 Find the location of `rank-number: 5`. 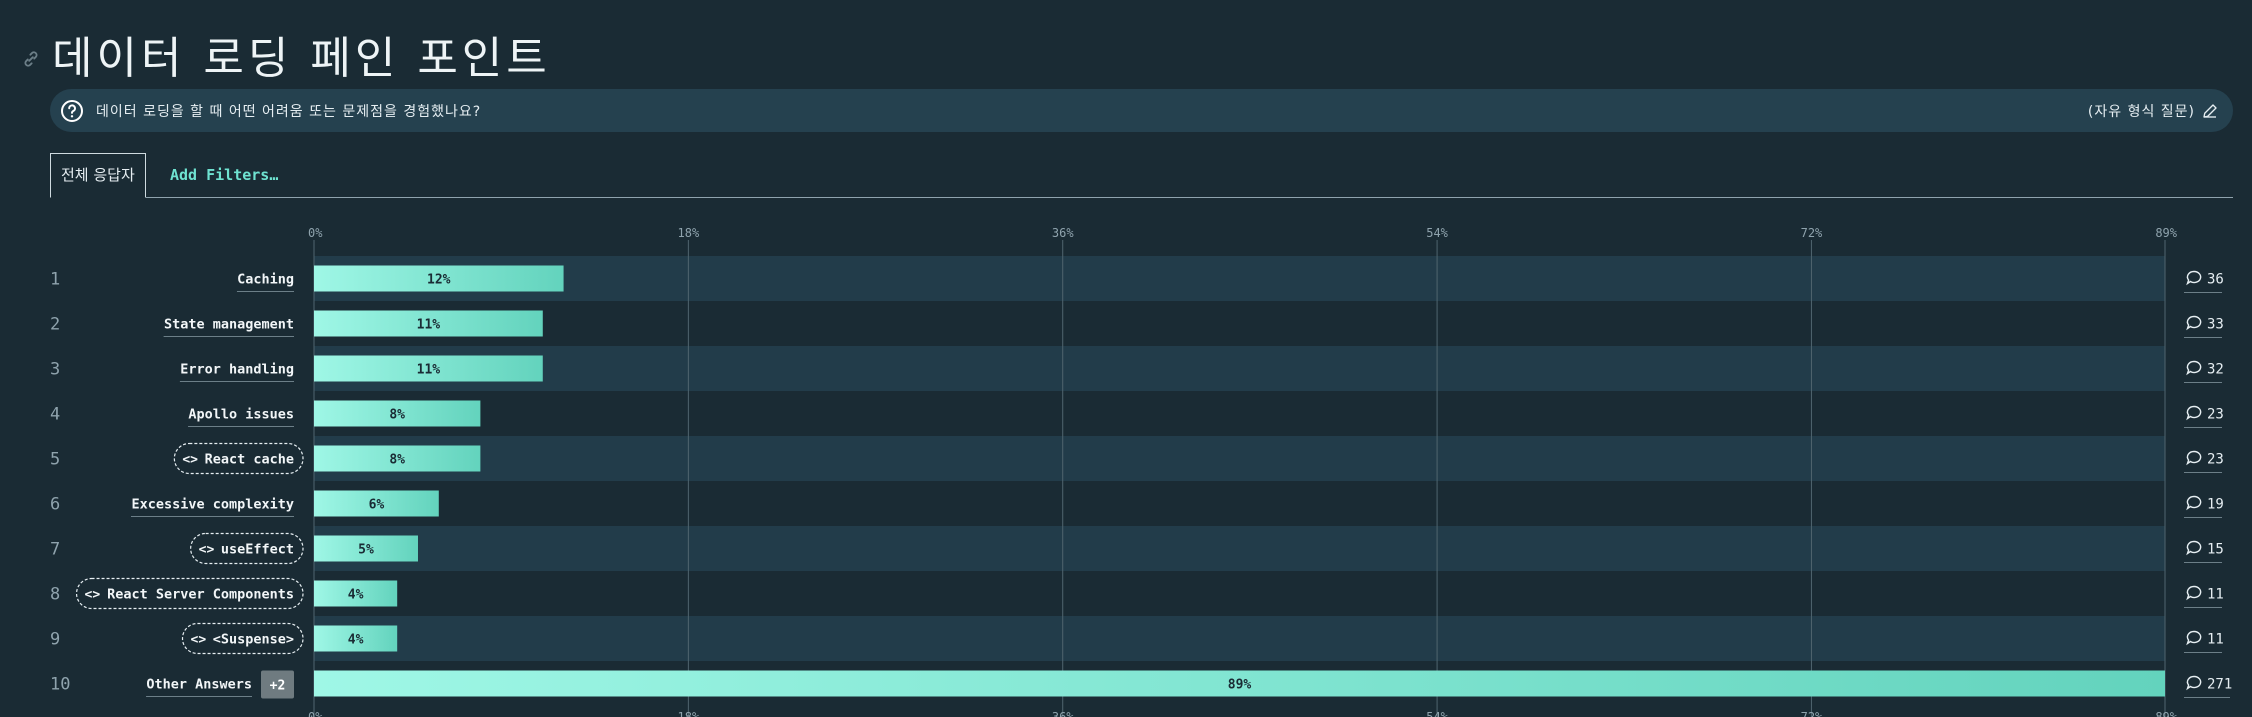

rank-number: 5 is located at coordinates (55, 460).